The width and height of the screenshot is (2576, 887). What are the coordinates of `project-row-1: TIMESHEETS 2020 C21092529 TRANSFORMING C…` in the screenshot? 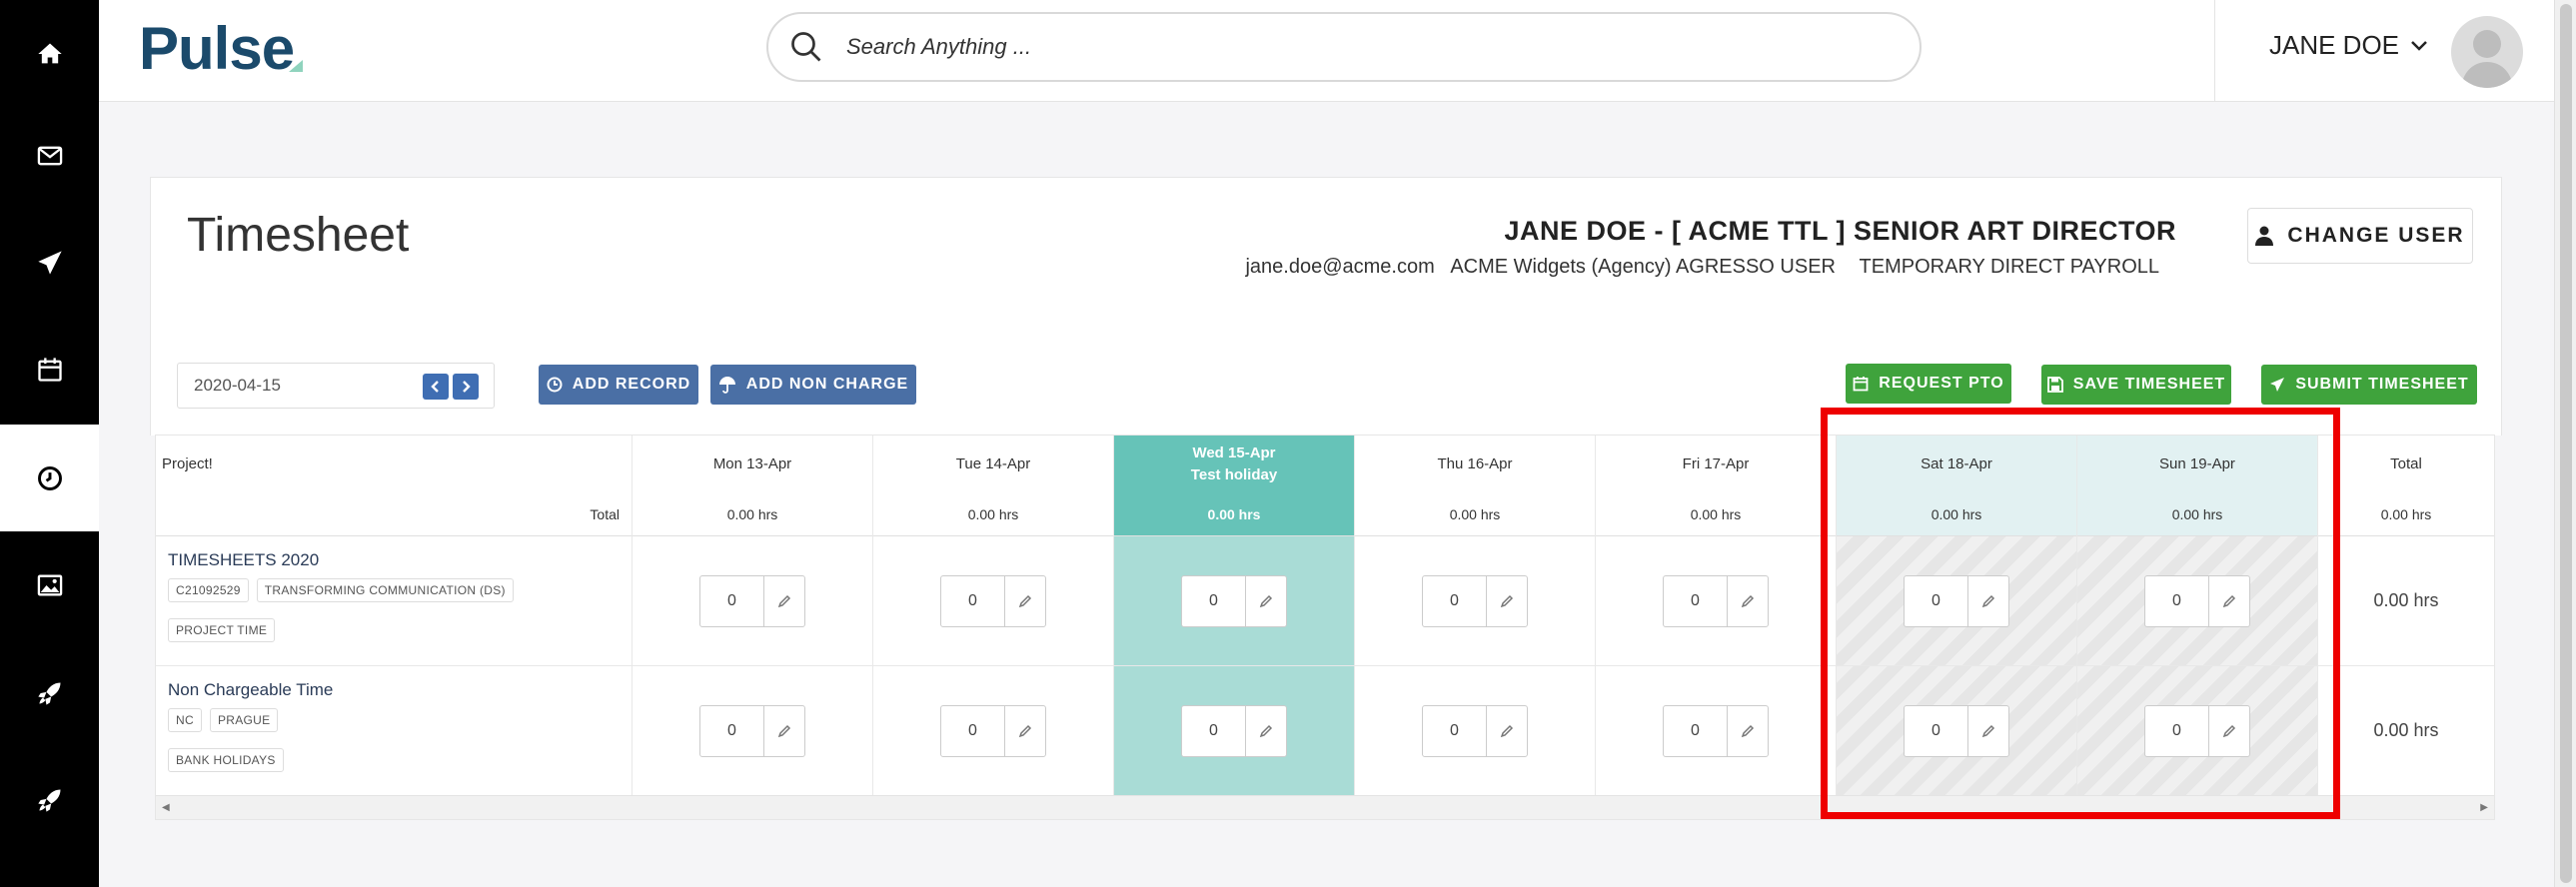 It's located at (394, 601).